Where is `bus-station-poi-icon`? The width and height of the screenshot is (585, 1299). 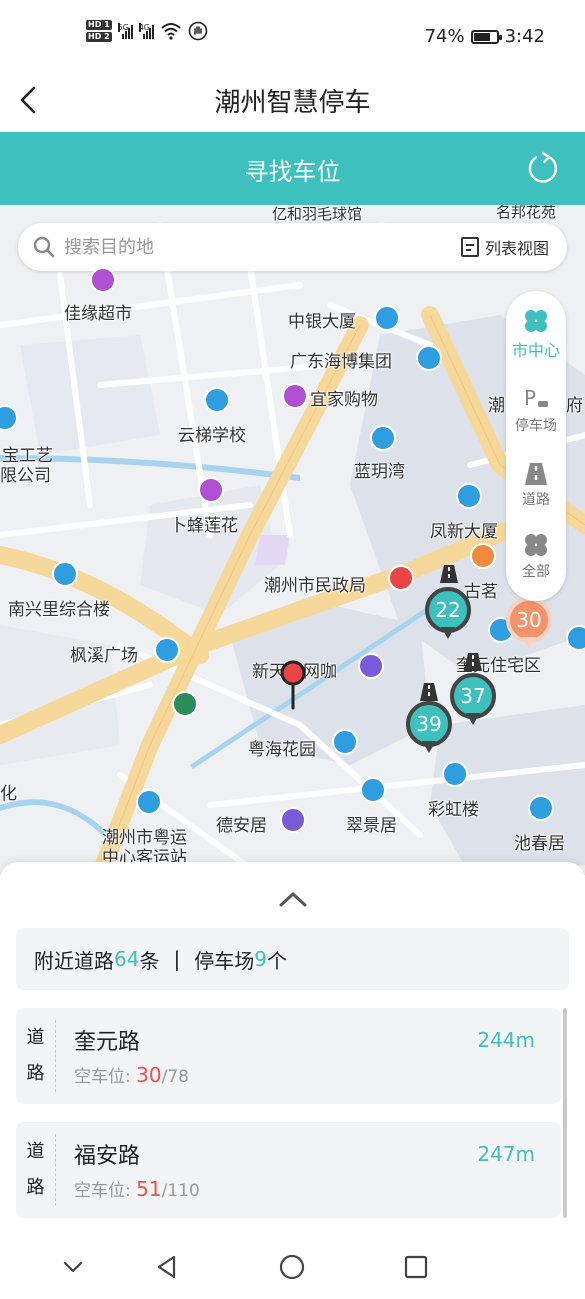
bus-station-poi-icon is located at coordinates (149, 802).